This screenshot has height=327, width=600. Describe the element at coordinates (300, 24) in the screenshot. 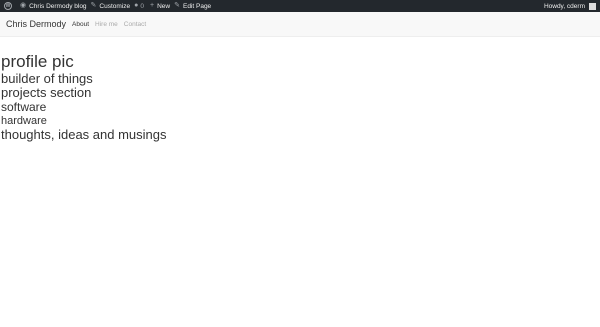

I see `site-navbar: Chris Dermody About Hire me Contact` at that location.